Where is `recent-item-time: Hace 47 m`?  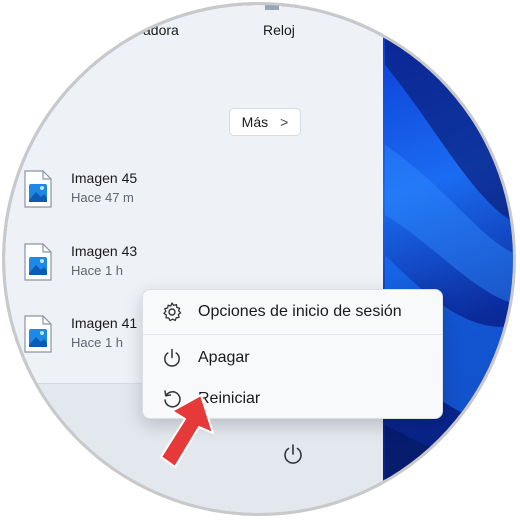 recent-item-time: Hace 47 m is located at coordinates (102, 197).